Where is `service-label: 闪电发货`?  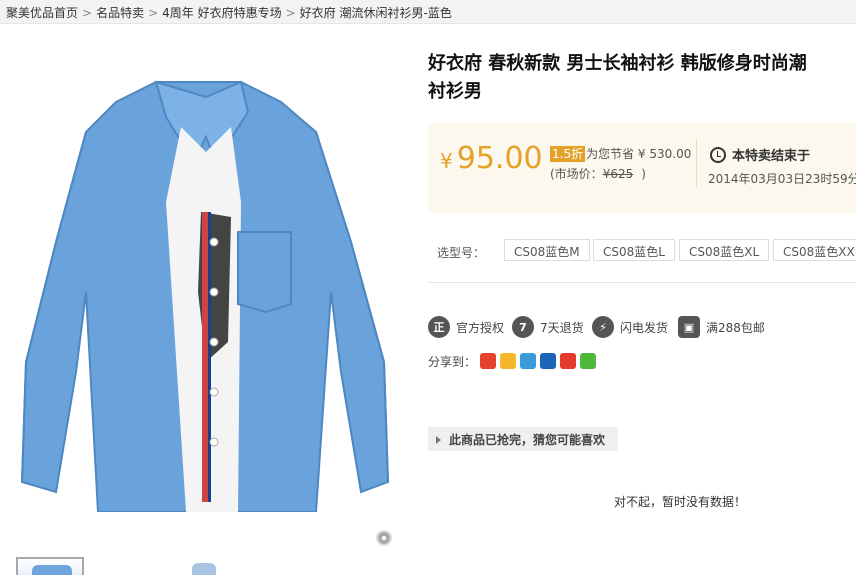
service-label: 闪电发货 is located at coordinates (644, 327).